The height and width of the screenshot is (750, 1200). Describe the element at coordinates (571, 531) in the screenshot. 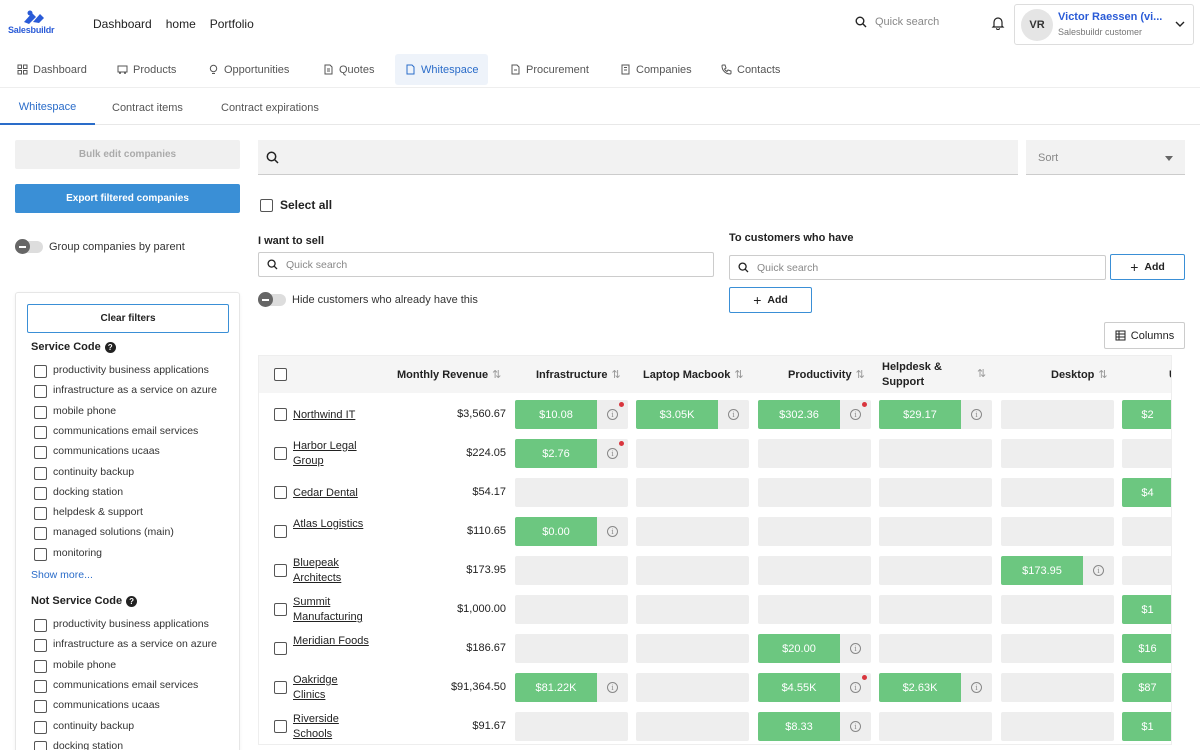

I see `whitespace-cell: $0.00 i` at that location.